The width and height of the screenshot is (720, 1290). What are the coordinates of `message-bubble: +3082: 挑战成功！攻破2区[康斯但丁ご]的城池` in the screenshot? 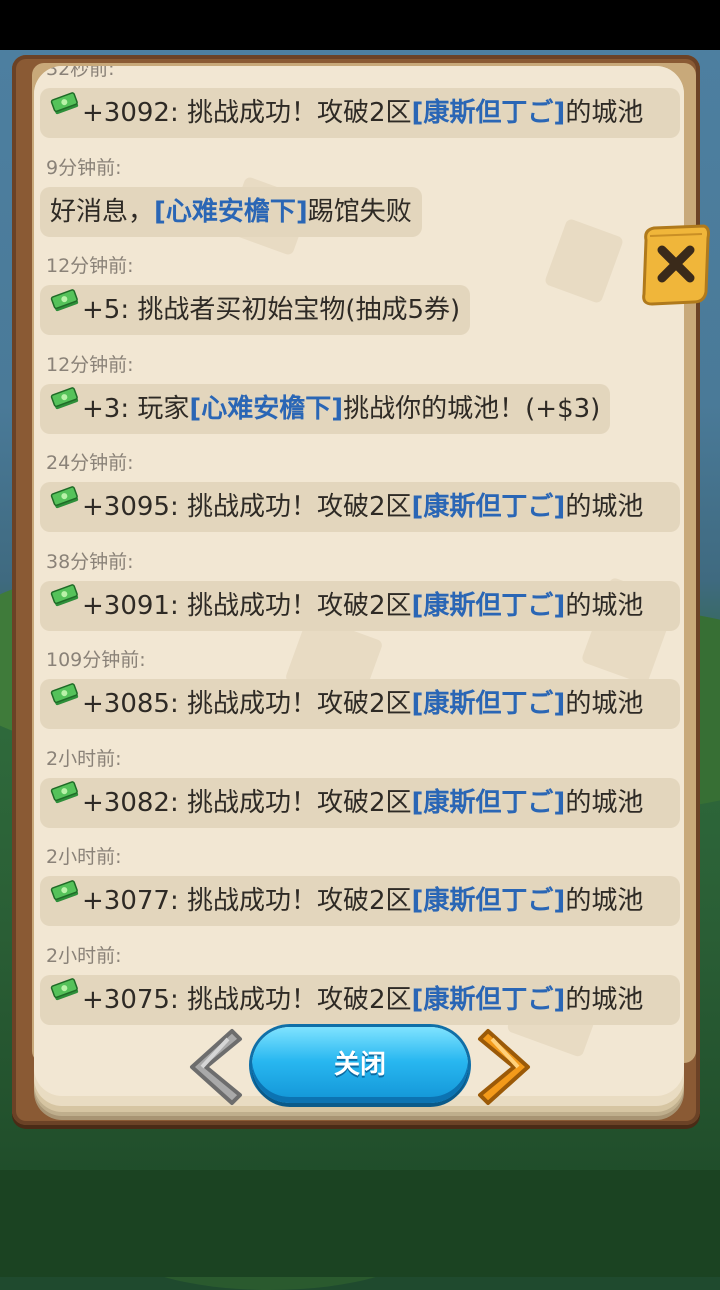 It's located at (360, 802).